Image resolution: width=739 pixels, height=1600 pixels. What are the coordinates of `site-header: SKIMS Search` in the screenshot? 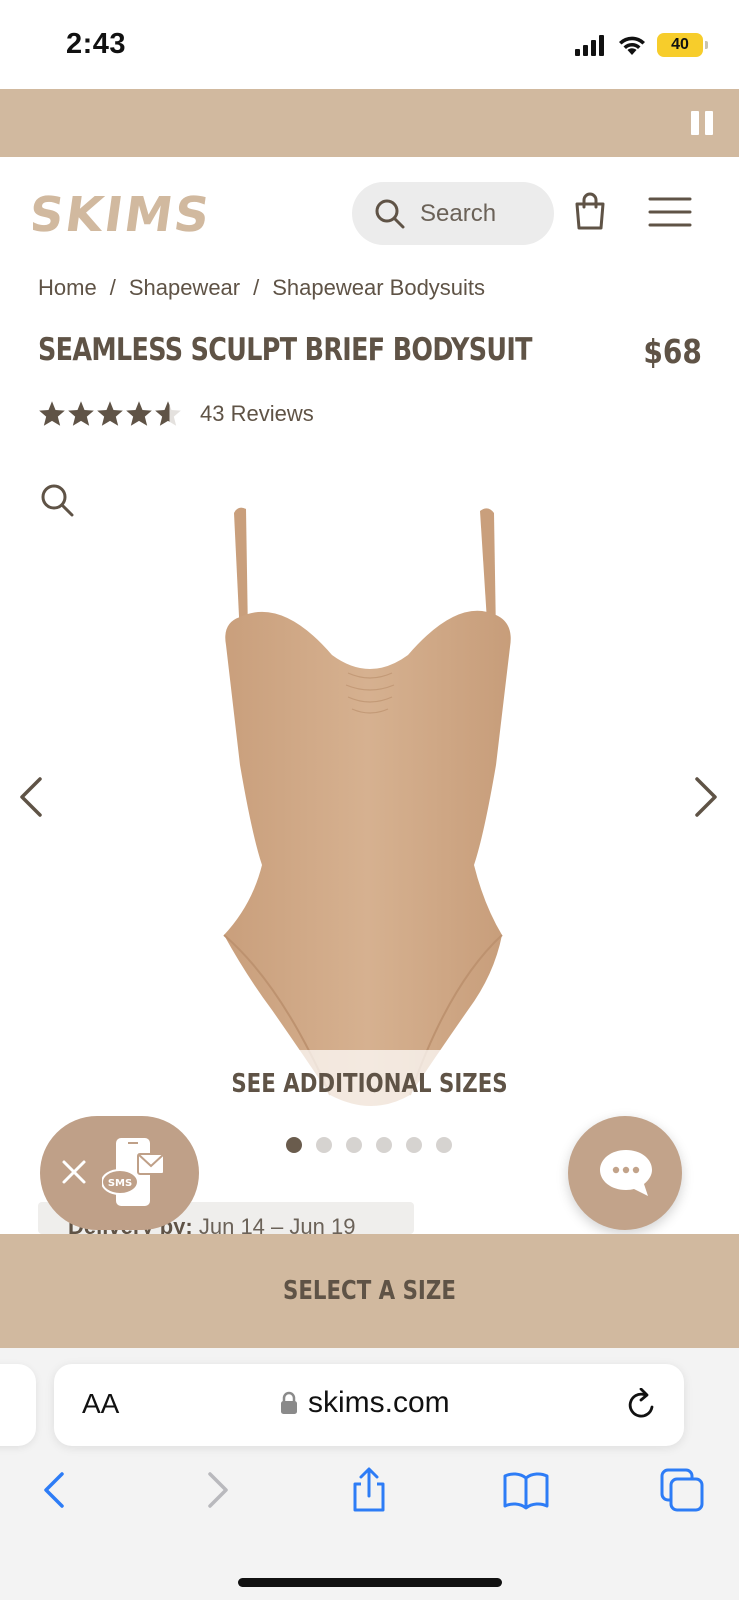 It's located at (369, 212).